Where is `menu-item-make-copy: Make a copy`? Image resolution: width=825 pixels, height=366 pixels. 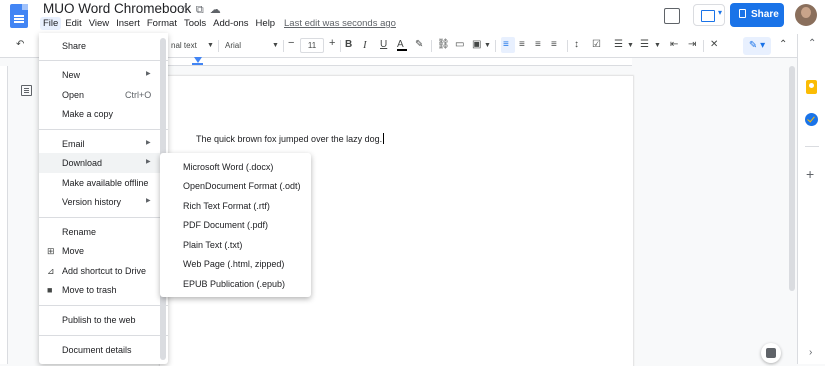
menu-item-make-copy: Make a copy is located at coordinates (103, 114).